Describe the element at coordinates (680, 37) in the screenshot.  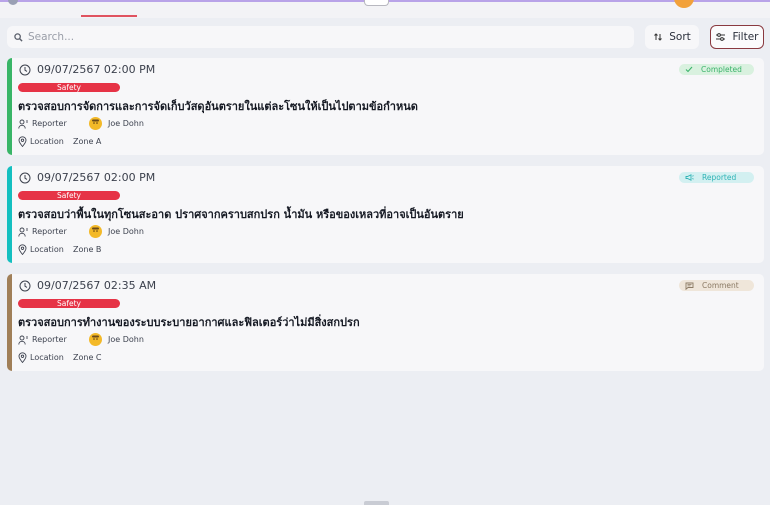
I see `sort-label: Sort` at that location.